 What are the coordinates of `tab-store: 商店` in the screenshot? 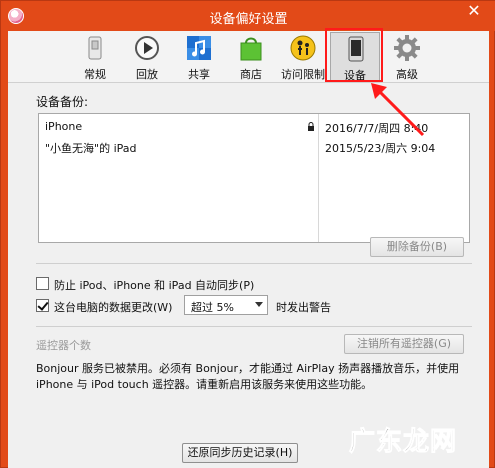 It's located at (251, 57).